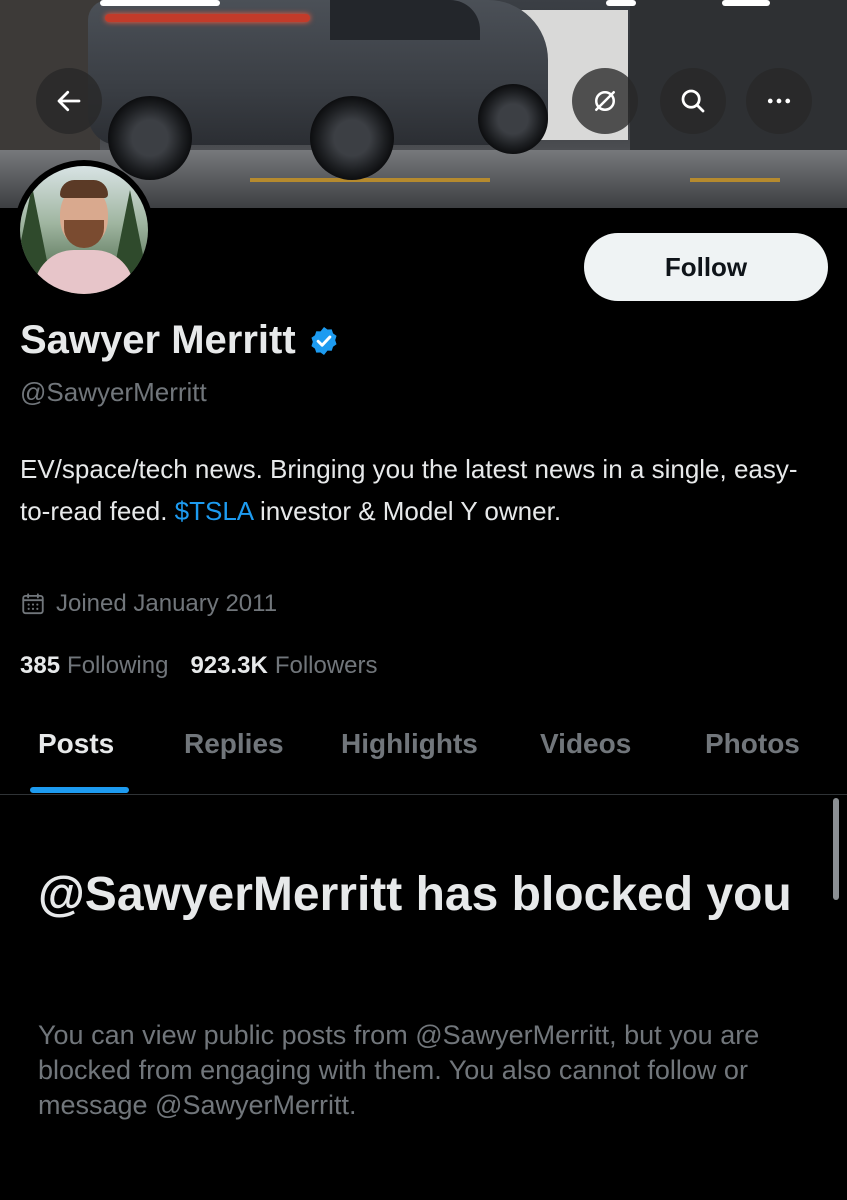 The width and height of the screenshot is (847, 1200). Describe the element at coordinates (405, 20) in the screenshot. I see `banner-car-window` at that location.